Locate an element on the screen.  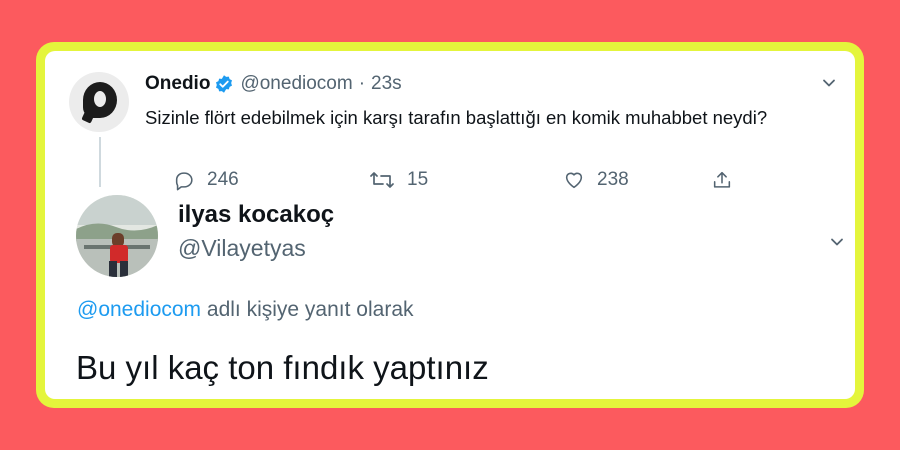
reply-button: 246 is located at coordinates (206, 180).